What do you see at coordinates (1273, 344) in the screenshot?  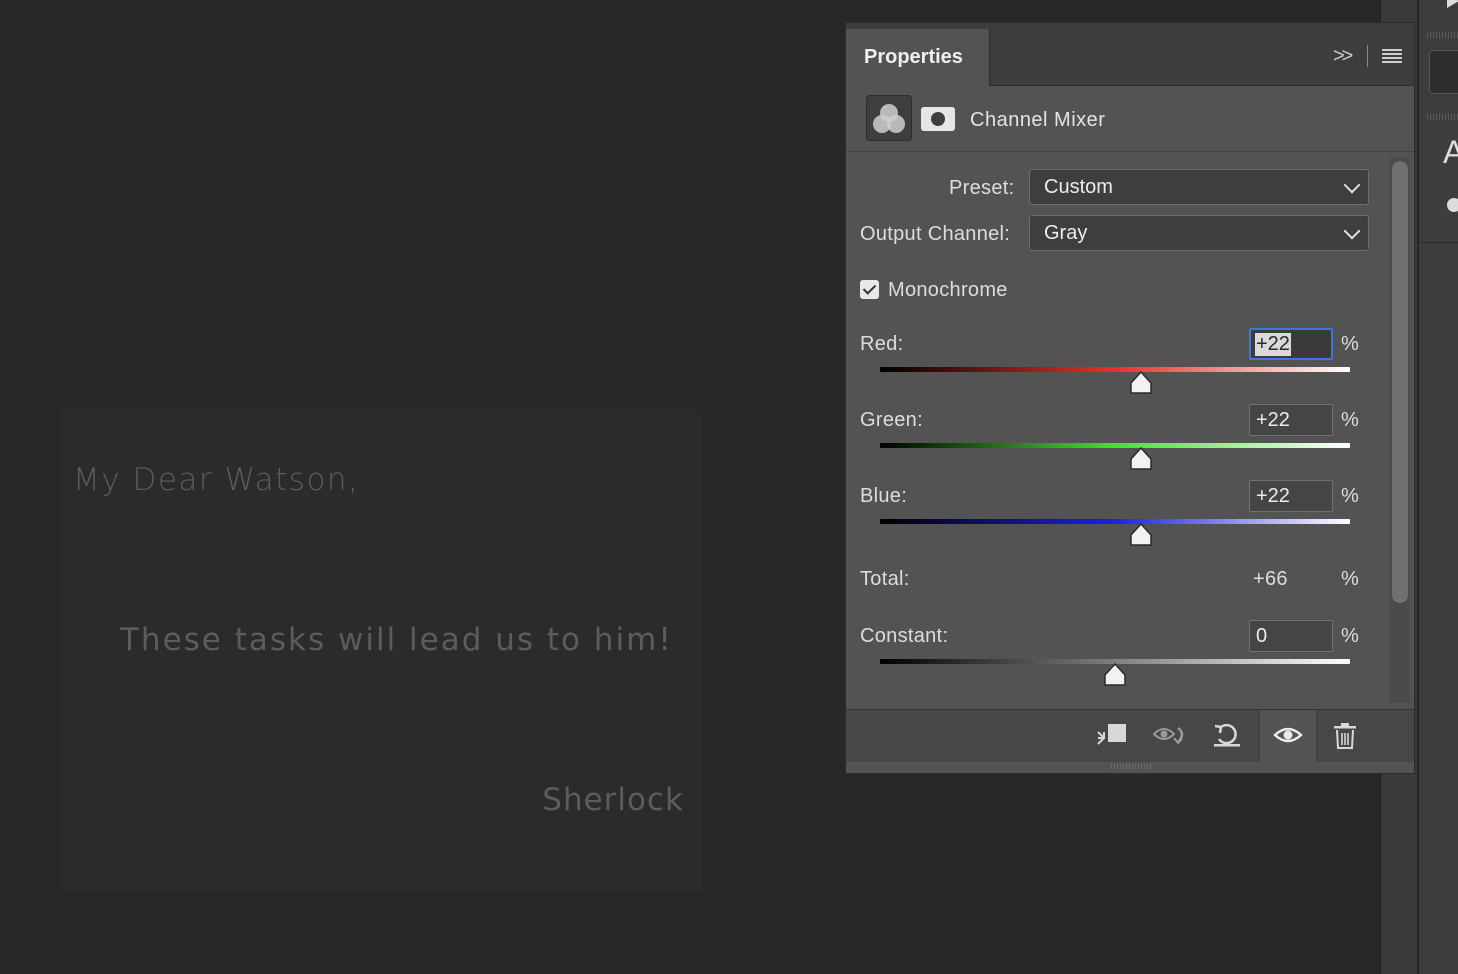 I see `red-value-text: +22` at bounding box center [1273, 344].